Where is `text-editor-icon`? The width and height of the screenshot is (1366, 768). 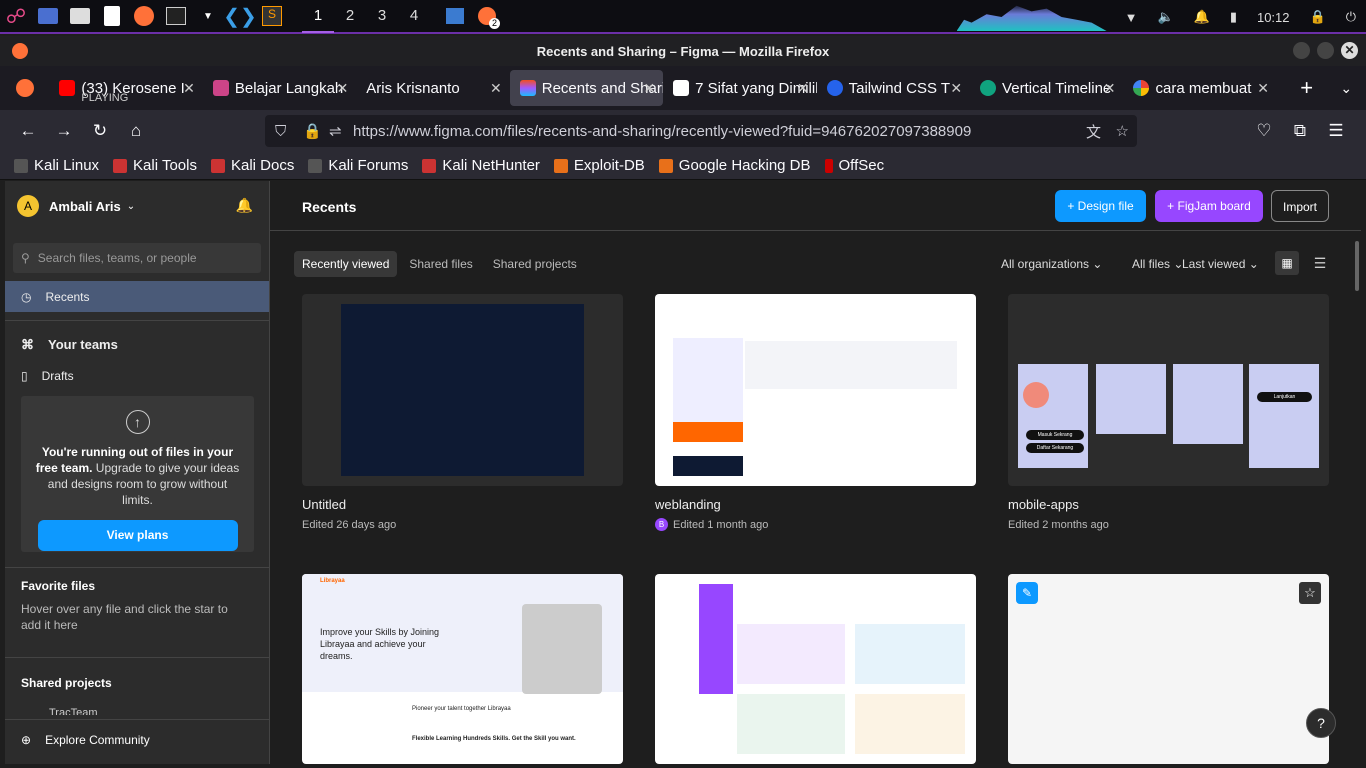
text-editor-icon is located at coordinates (112, 16).